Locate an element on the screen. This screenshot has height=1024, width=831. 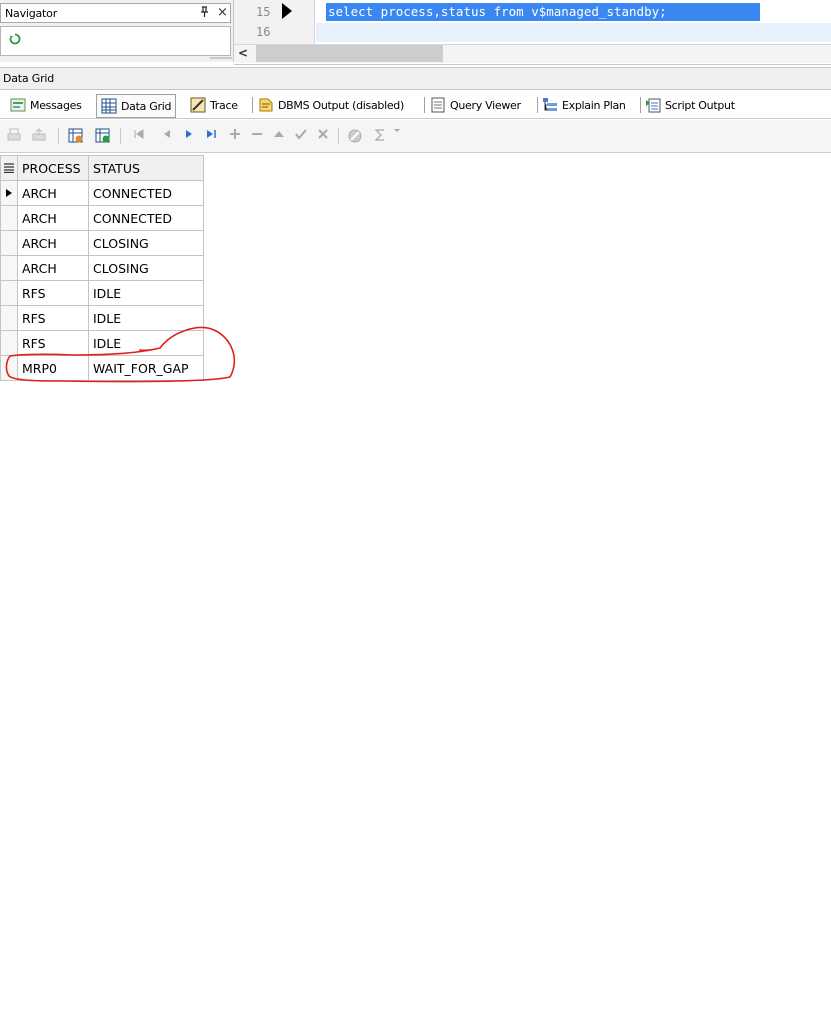
next-record-icon is located at coordinates (189, 136).